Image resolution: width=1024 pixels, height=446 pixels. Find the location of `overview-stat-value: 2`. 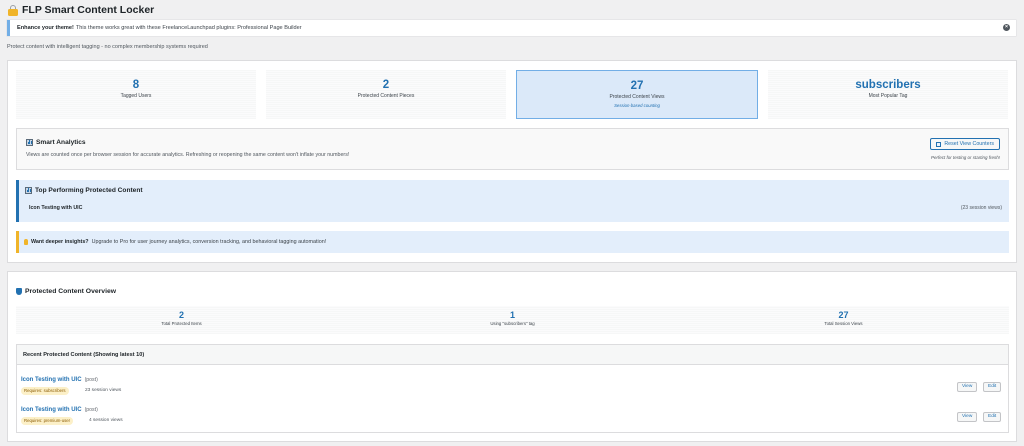

overview-stat-value: 2 is located at coordinates (181, 315).